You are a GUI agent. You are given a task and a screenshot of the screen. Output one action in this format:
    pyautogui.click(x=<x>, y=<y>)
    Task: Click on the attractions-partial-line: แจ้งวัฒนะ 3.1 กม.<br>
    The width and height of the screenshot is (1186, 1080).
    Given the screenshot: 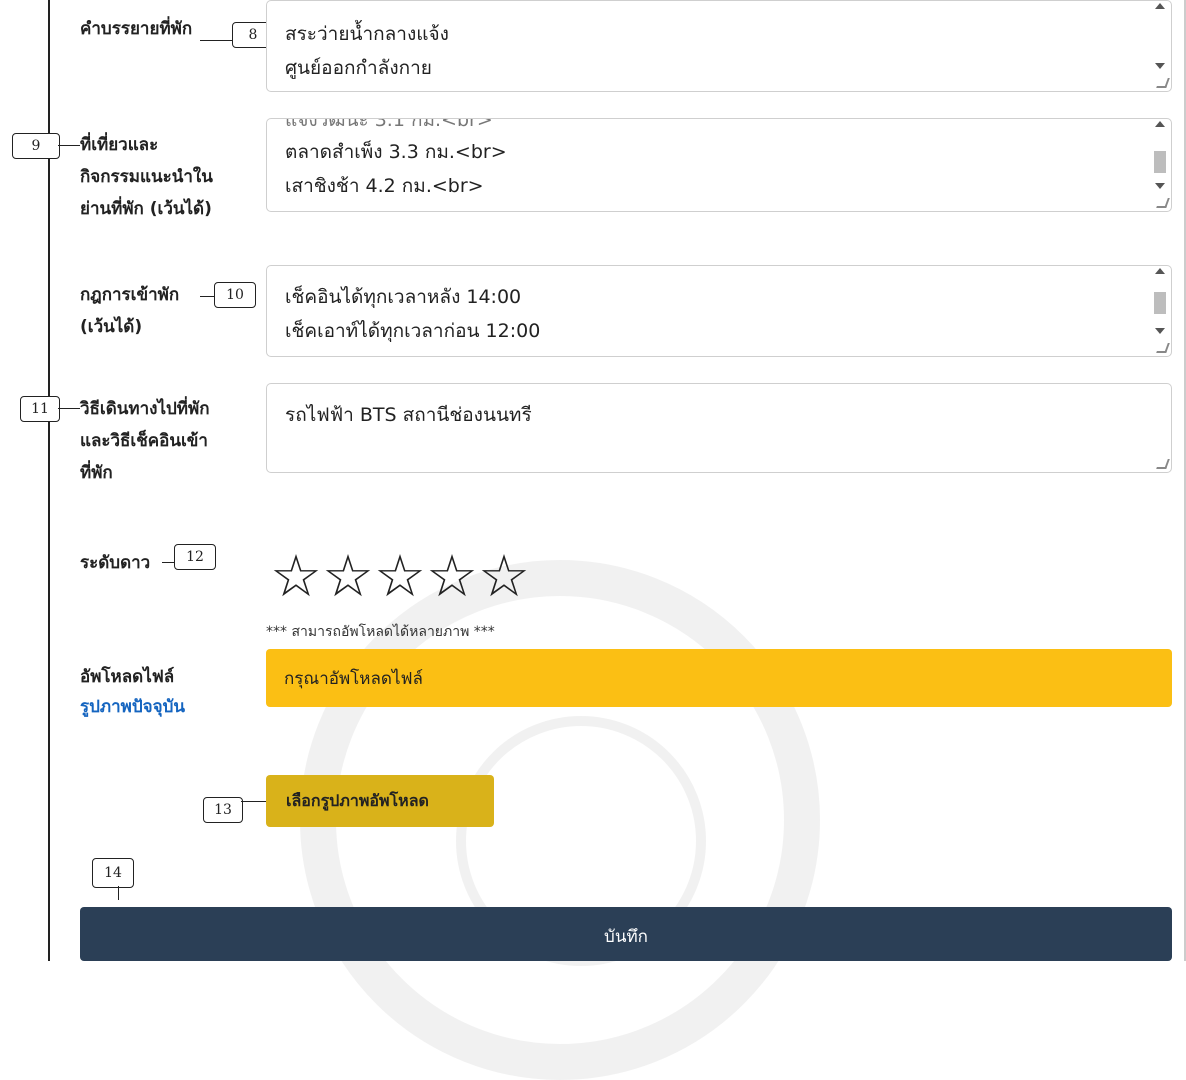 What is the action you would take?
    pyautogui.click(x=389, y=124)
    